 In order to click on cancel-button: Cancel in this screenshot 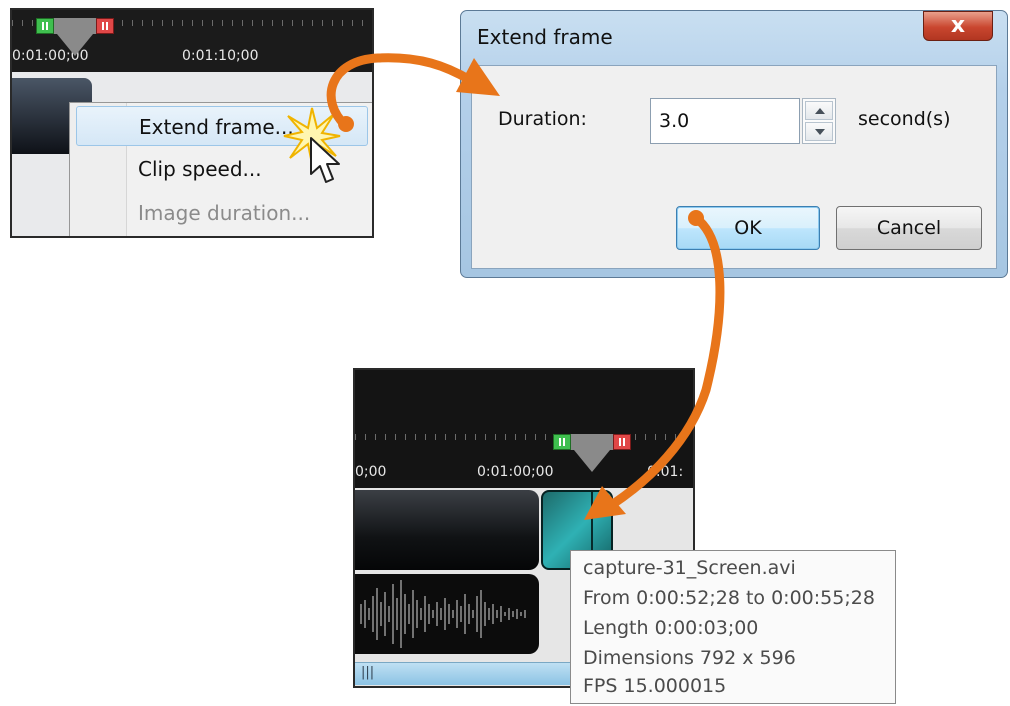, I will do `click(909, 228)`.